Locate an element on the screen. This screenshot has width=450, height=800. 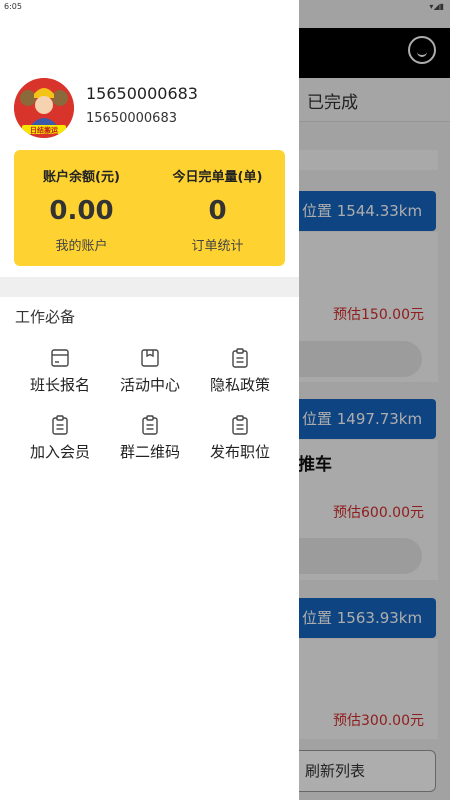
gift-box-icon is located at coordinates (150, 358).